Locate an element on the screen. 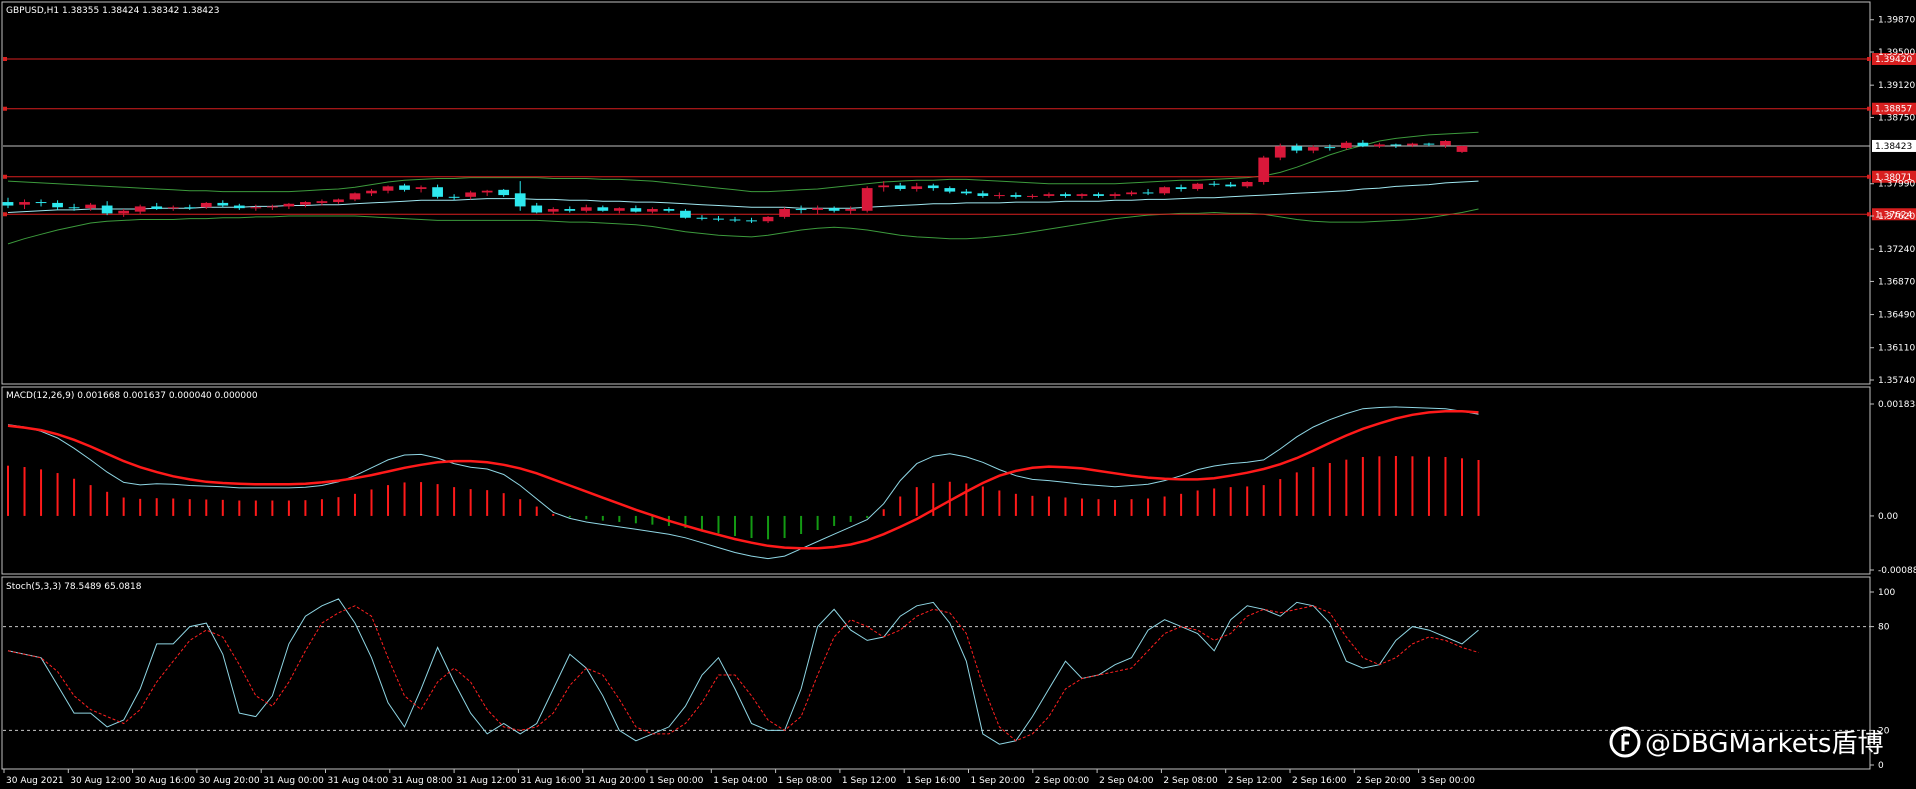  time-tick-label: 30 Aug 12:00 is located at coordinates (100, 781).